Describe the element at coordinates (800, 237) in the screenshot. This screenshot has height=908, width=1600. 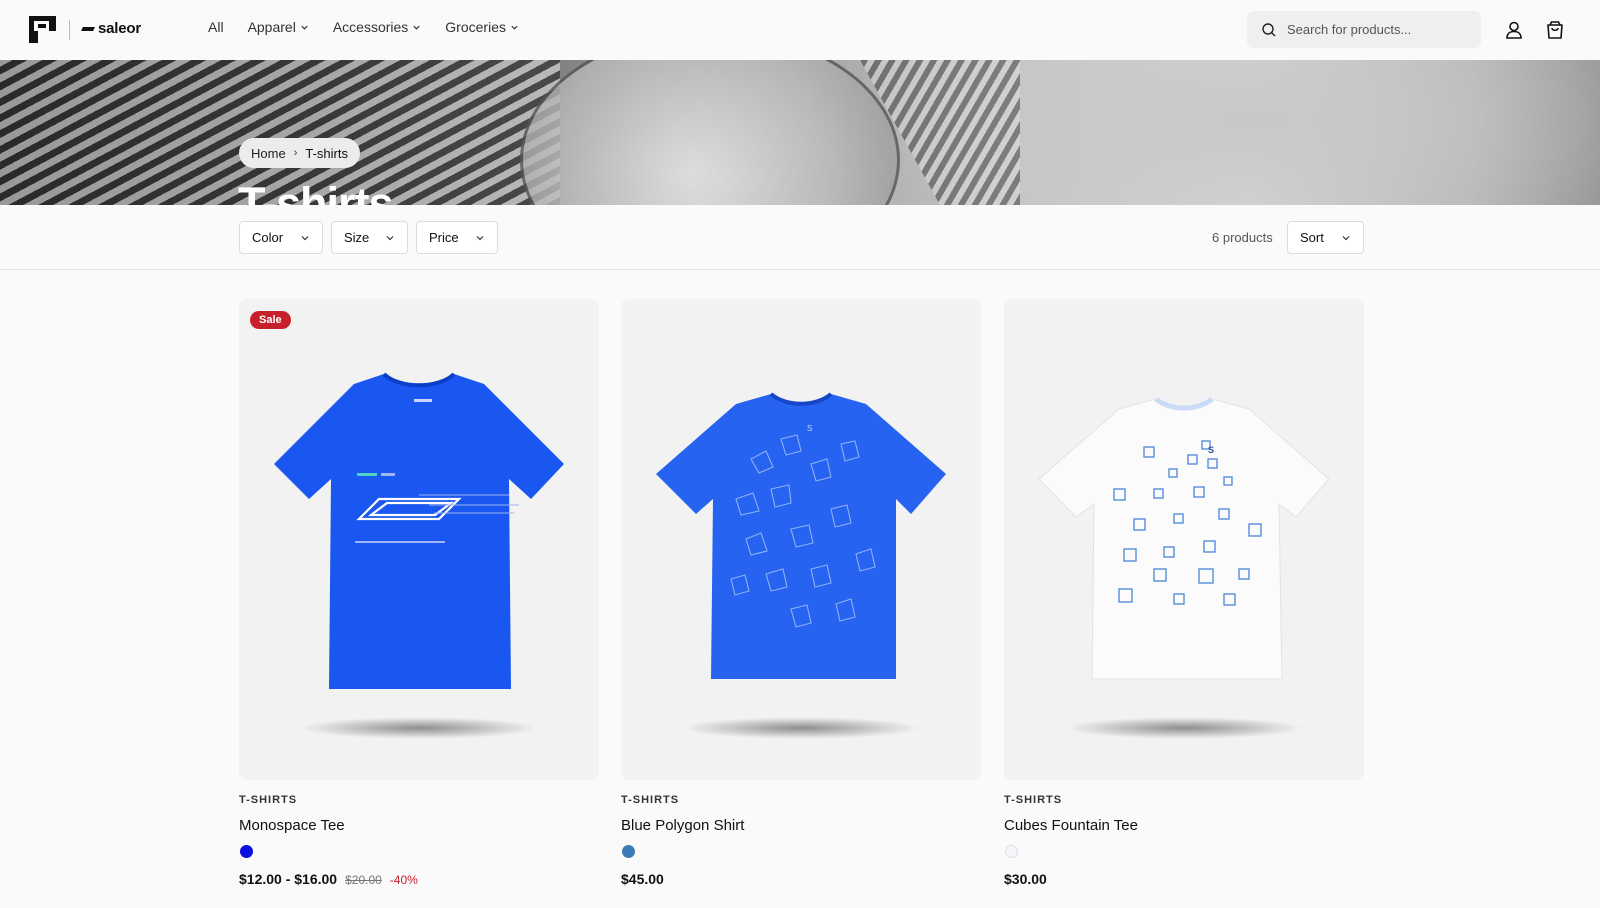
I see `filter-bar: Color Size Price 6 products Sort` at that location.